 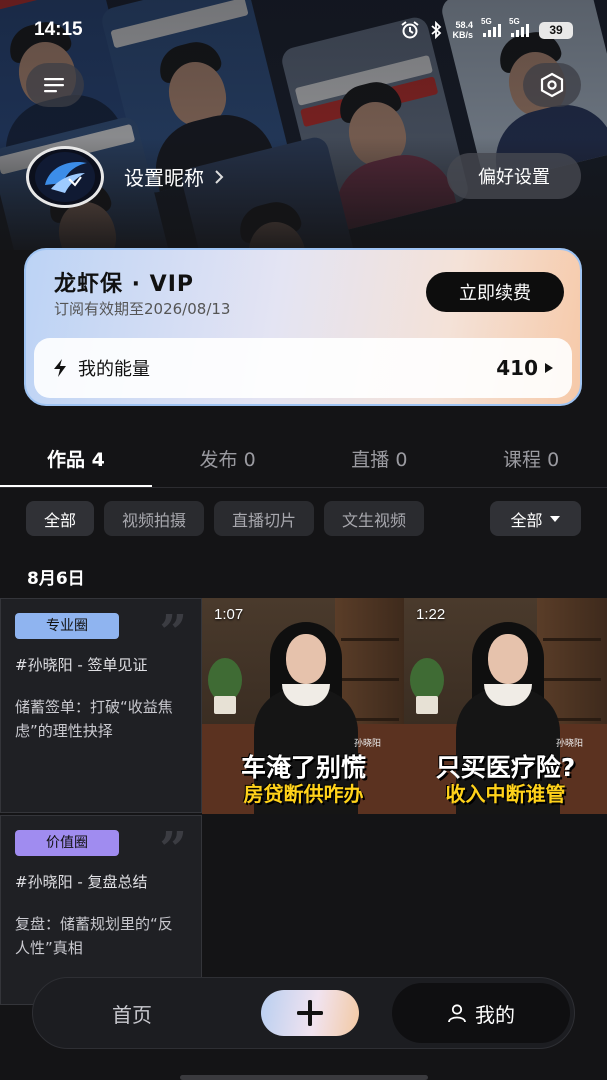 I want to click on post-body: 复盘：储蓄规划里的“反人性”真相, so click(x=94, y=936).